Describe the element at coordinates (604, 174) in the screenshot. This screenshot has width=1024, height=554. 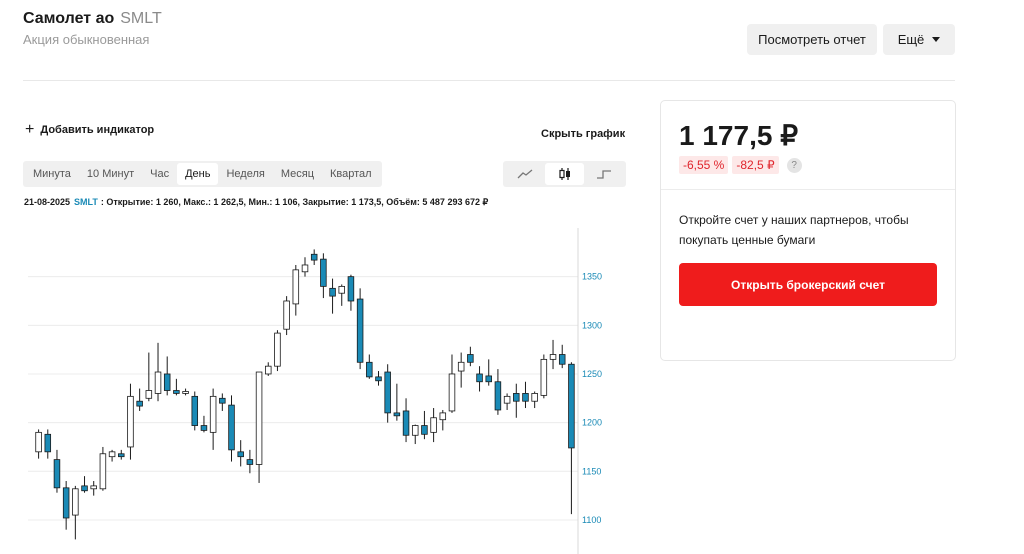
I see `step-chart-icon` at that location.